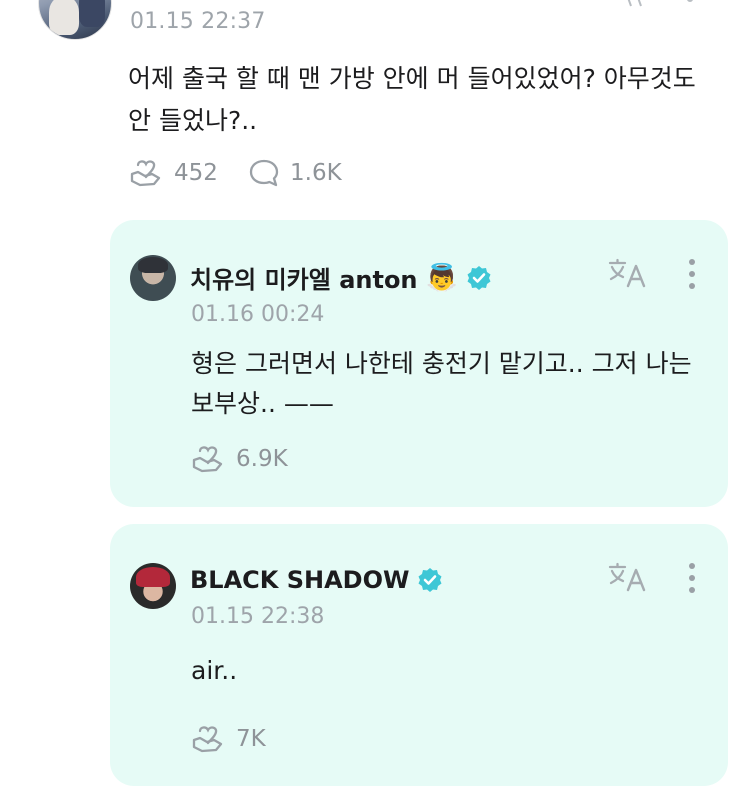 The height and width of the screenshot is (810, 750). Describe the element at coordinates (299, 580) in the screenshot. I see `reply-author-name: BLACK SHADOW` at that location.